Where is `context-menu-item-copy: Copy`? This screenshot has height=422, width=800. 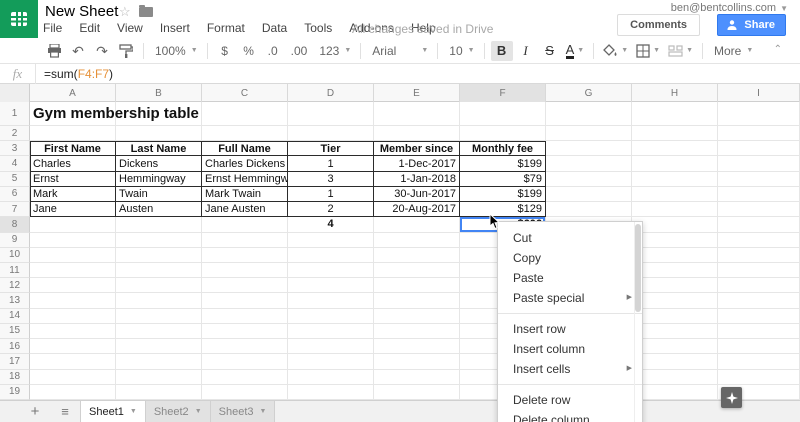
context-menu-item-copy: Copy is located at coordinates (570, 258).